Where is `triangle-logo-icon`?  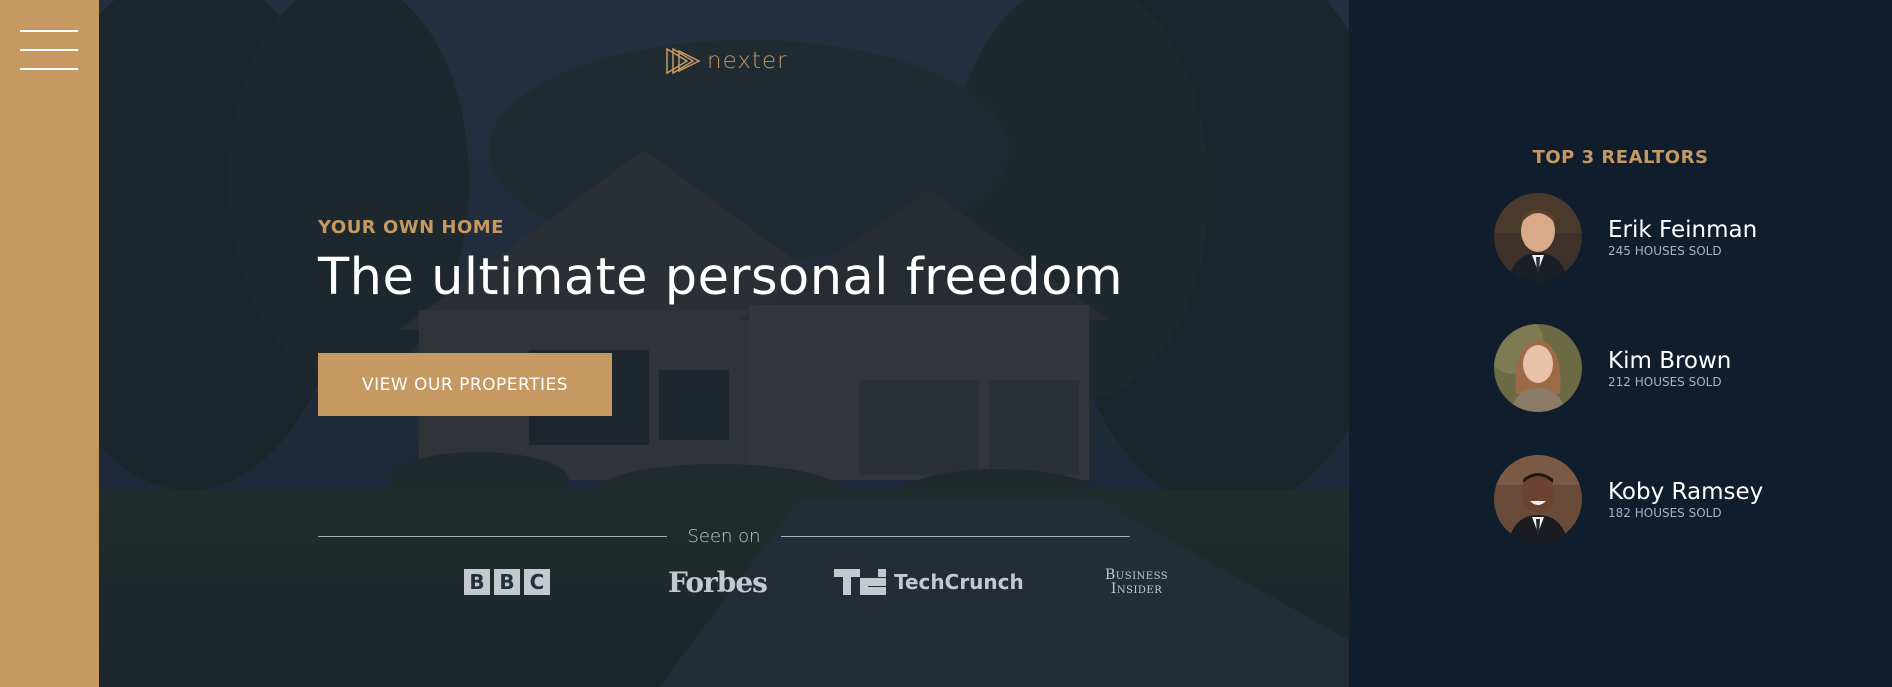 triangle-logo-icon is located at coordinates (683, 61).